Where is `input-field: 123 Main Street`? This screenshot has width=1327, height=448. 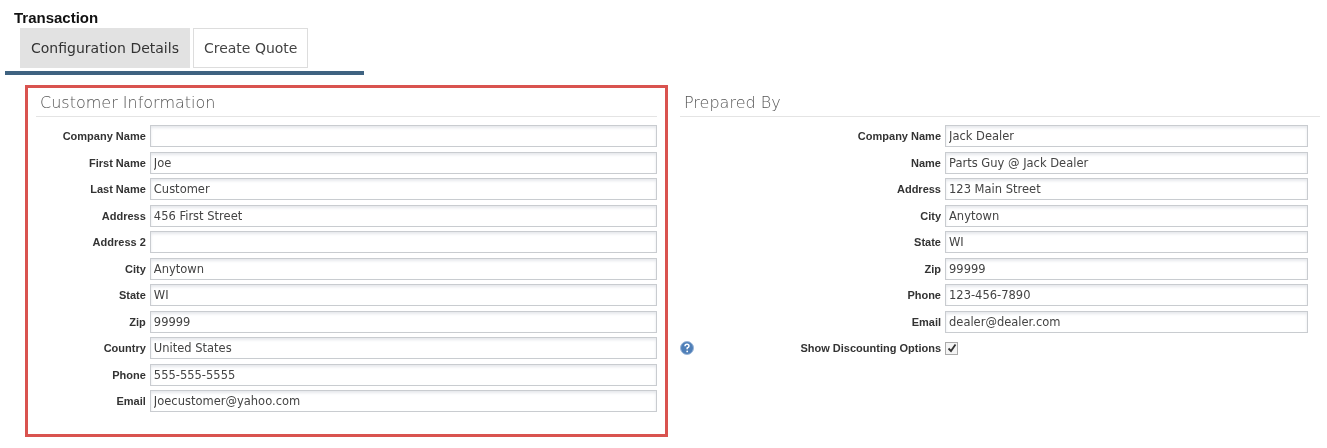 input-field: 123 Main Street is located at coordinates (1126, 189).